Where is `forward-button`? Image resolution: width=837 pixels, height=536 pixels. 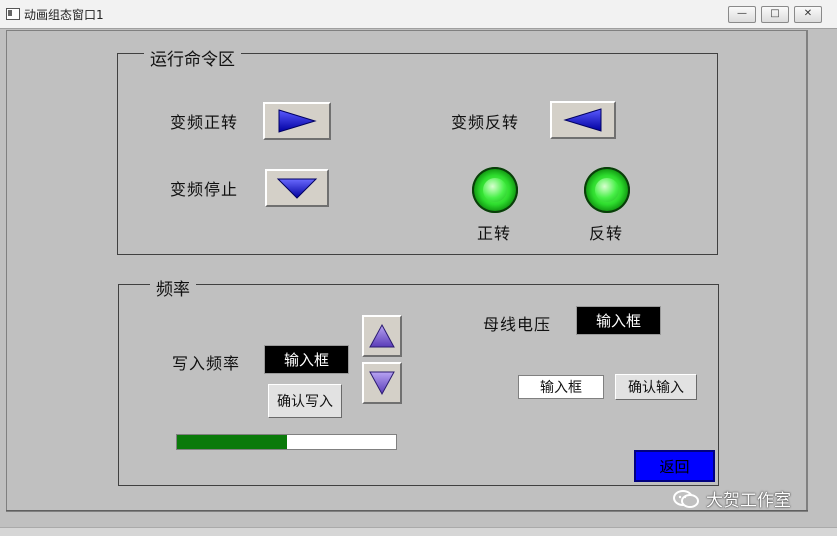 forward-button is located at coordinates (297, 121).